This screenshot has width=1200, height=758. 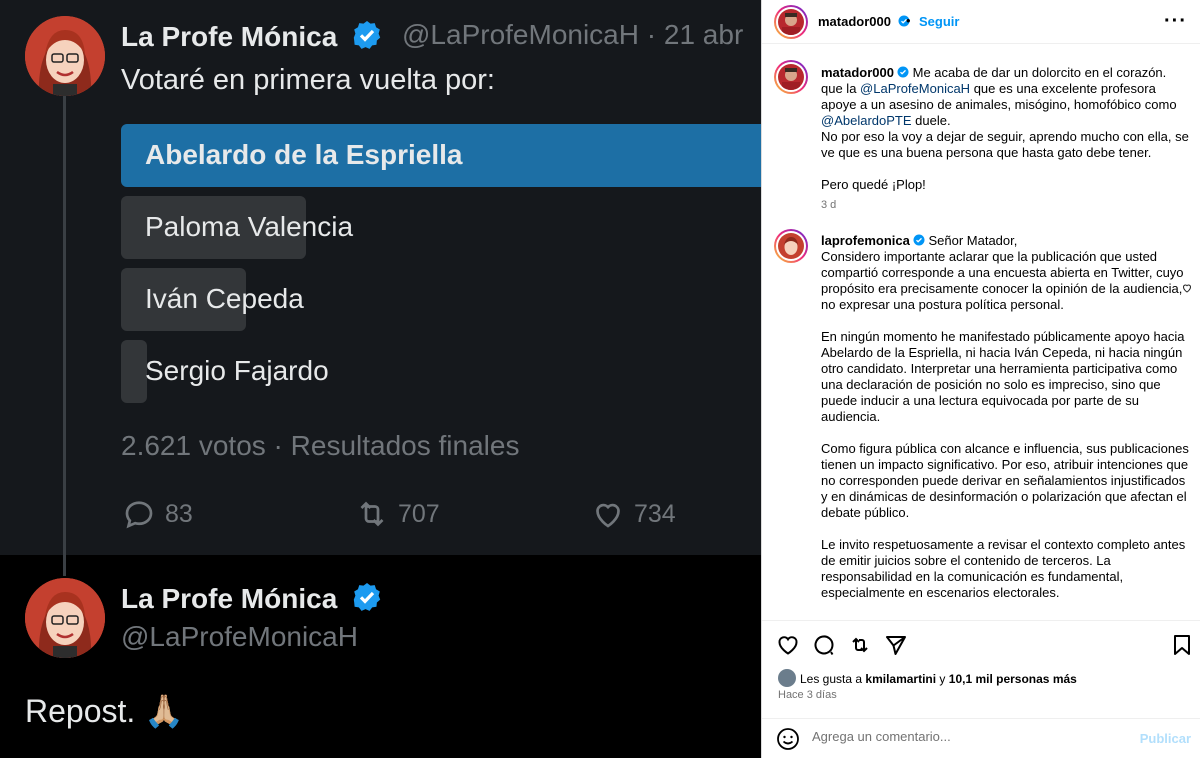 What do you see at coordinates (915, 88) in the screenshot?
I see `mention-link: @LaProfeMonicaH` at bounding box center [915, 88].